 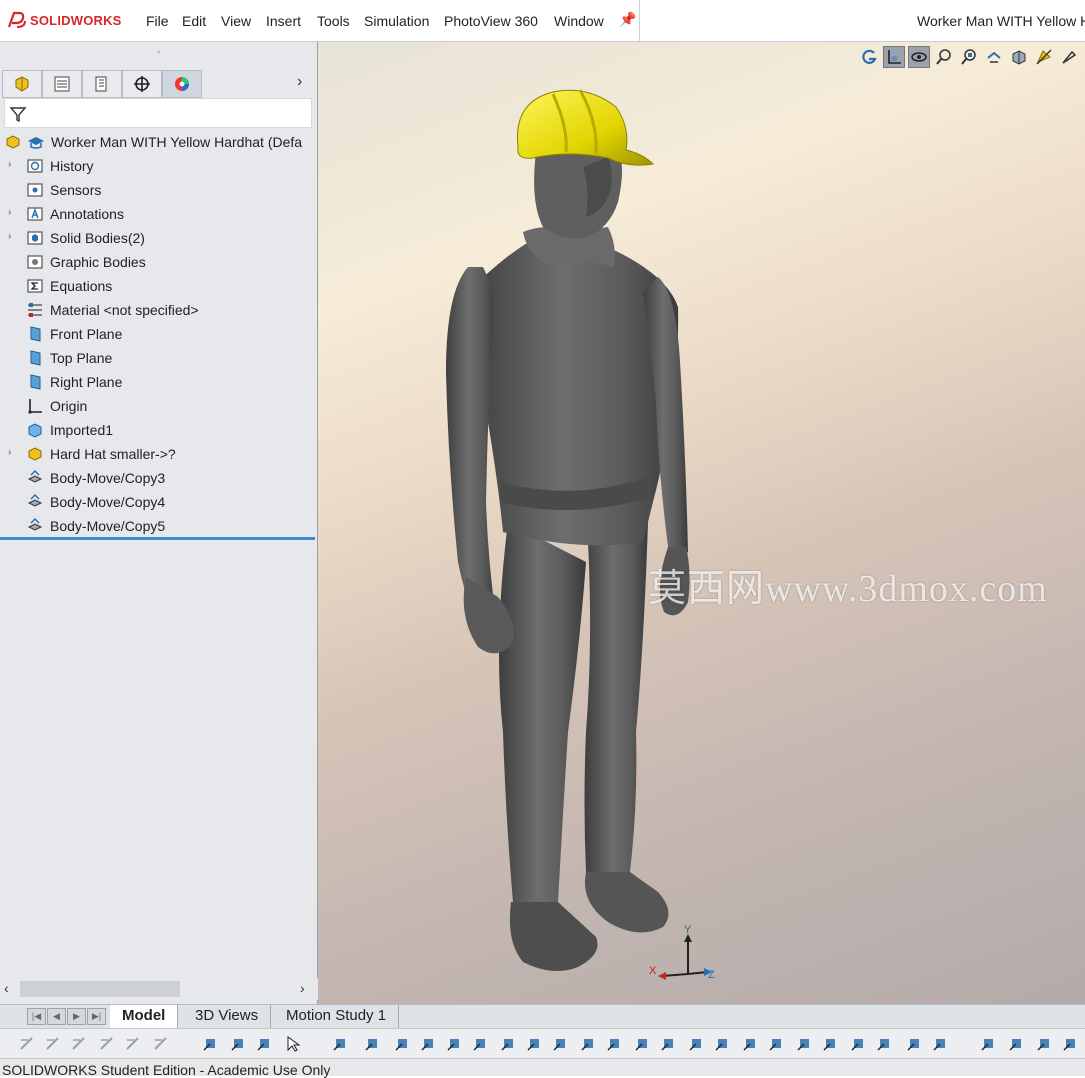 I want to click on tree-item-label: Sensors, so click(x=76, y=190).